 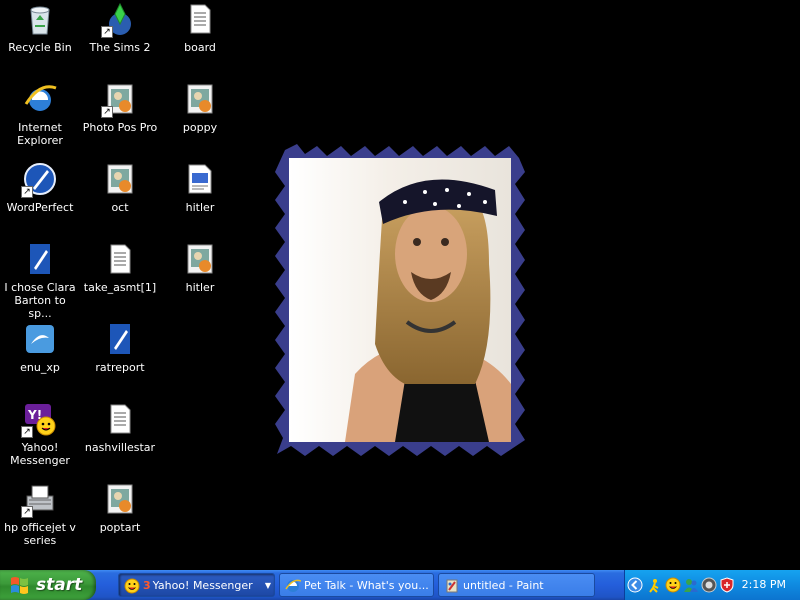 What do you see at coordinates (40, 339) in the screenshot?
I see `installer-icon` at bounding box center [40, 339].